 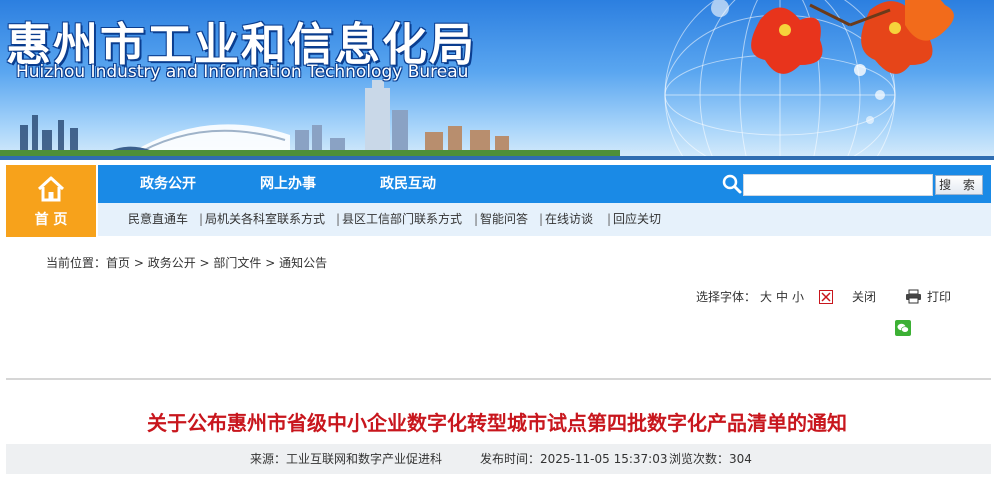 What do you see at coordinates (237, 263) in the screenshot?
I see `breadcrumb-item-bumen: 部门文件` at bounding box center [237, 263].